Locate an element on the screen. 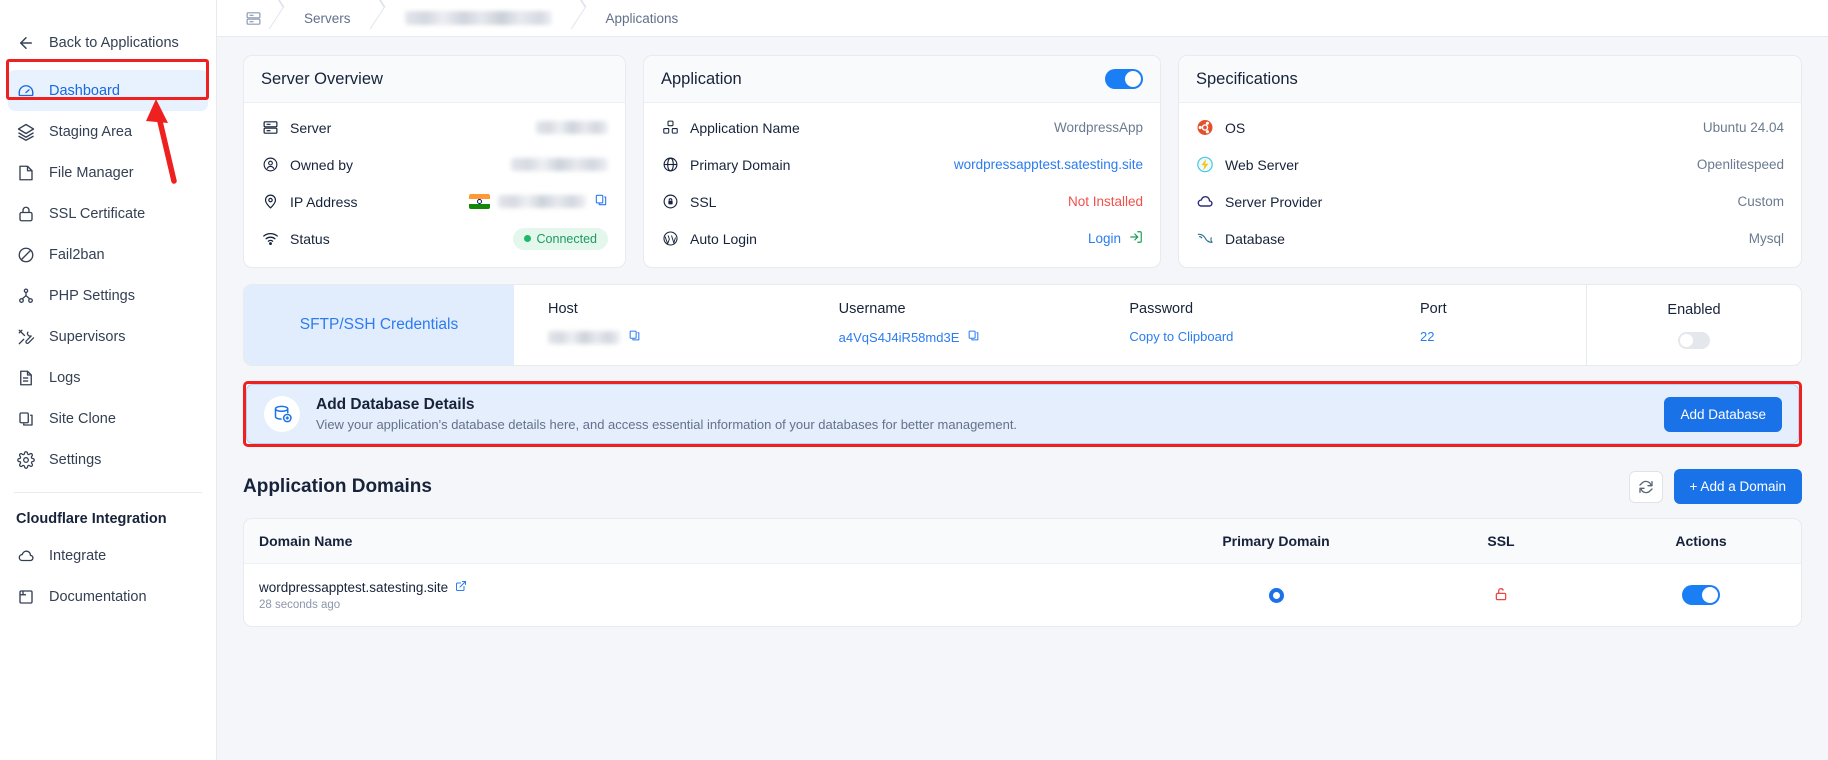  sidebar-item-label: Site Clone is located at coordinates (82, 418).